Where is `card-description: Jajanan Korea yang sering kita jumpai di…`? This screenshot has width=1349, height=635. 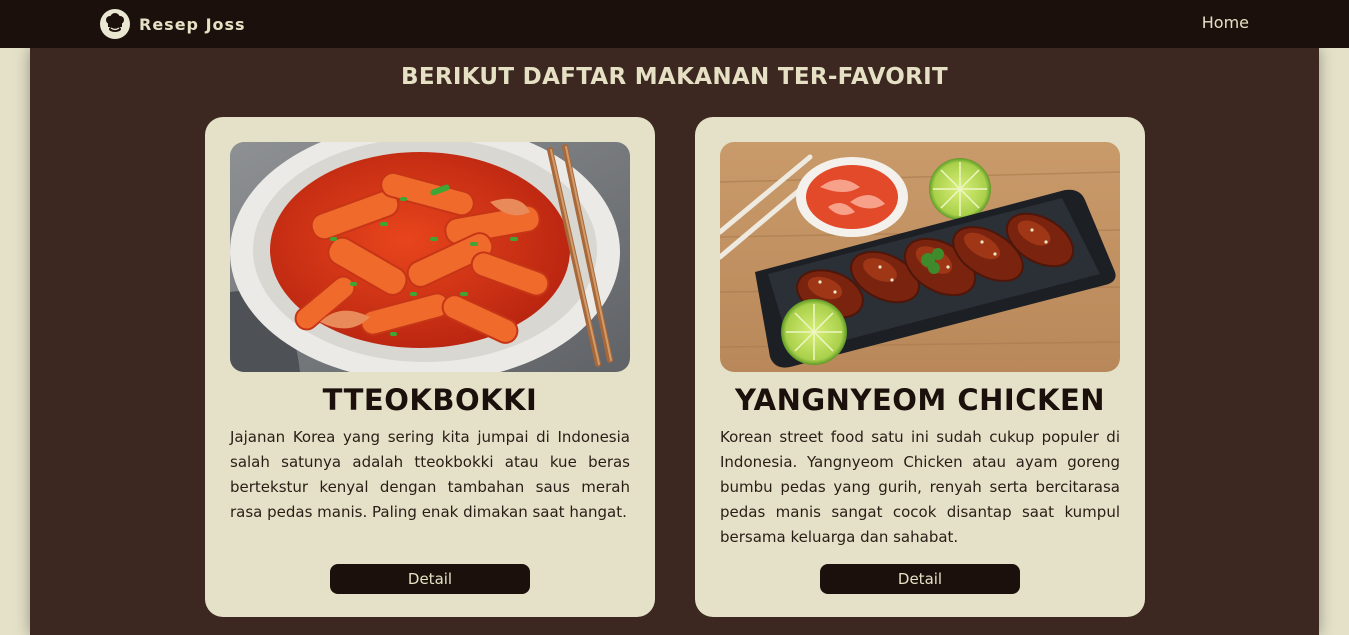
card-description: Jajanan Korea yang sering kita jumpai di… is located at coordinates (430, 474).